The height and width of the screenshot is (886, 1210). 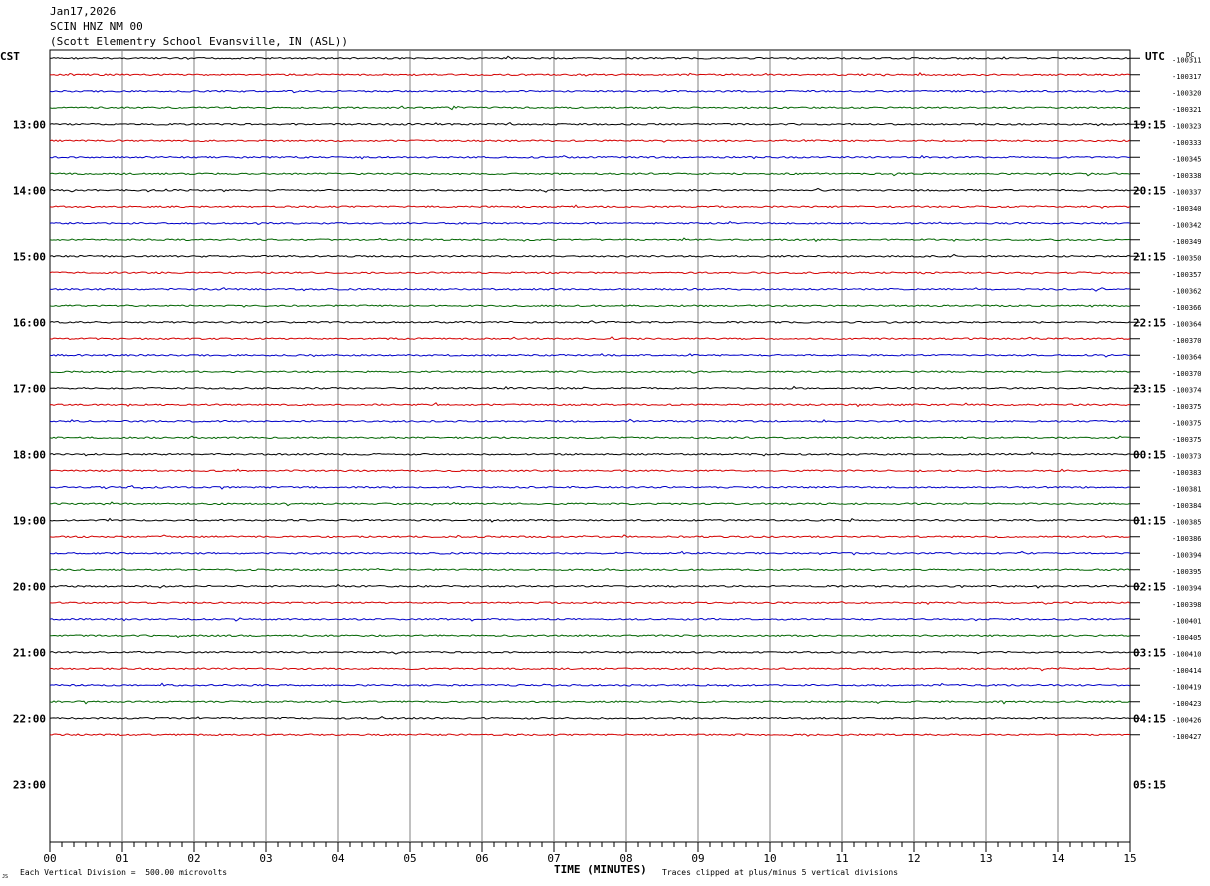 What do you see at coordinates (29, 586) in the screenshot?
I see `hour-label-left: 20:00` at bounding box center [29, 586].